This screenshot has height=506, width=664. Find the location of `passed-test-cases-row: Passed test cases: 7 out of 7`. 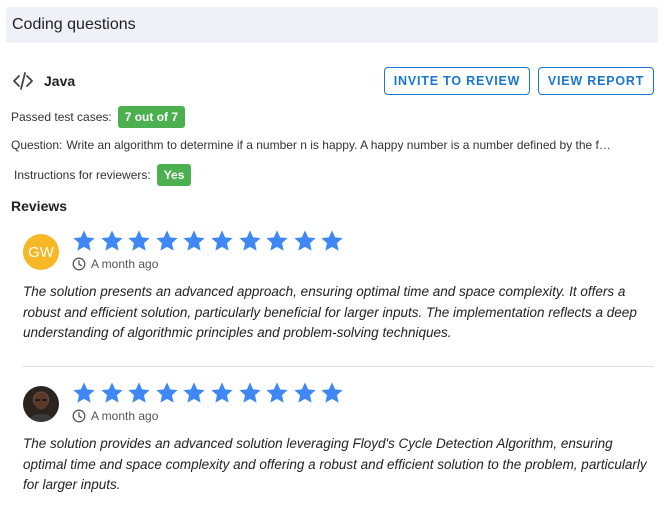

passed-test-cases-row: Passed test cases: 7 out of 7 is located at coordinates (98, 117).